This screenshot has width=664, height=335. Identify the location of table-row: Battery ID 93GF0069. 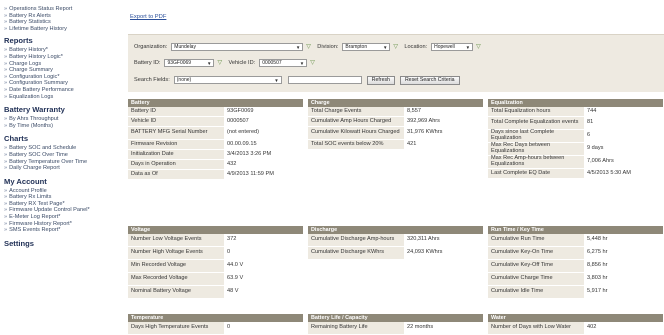
(215, 112).